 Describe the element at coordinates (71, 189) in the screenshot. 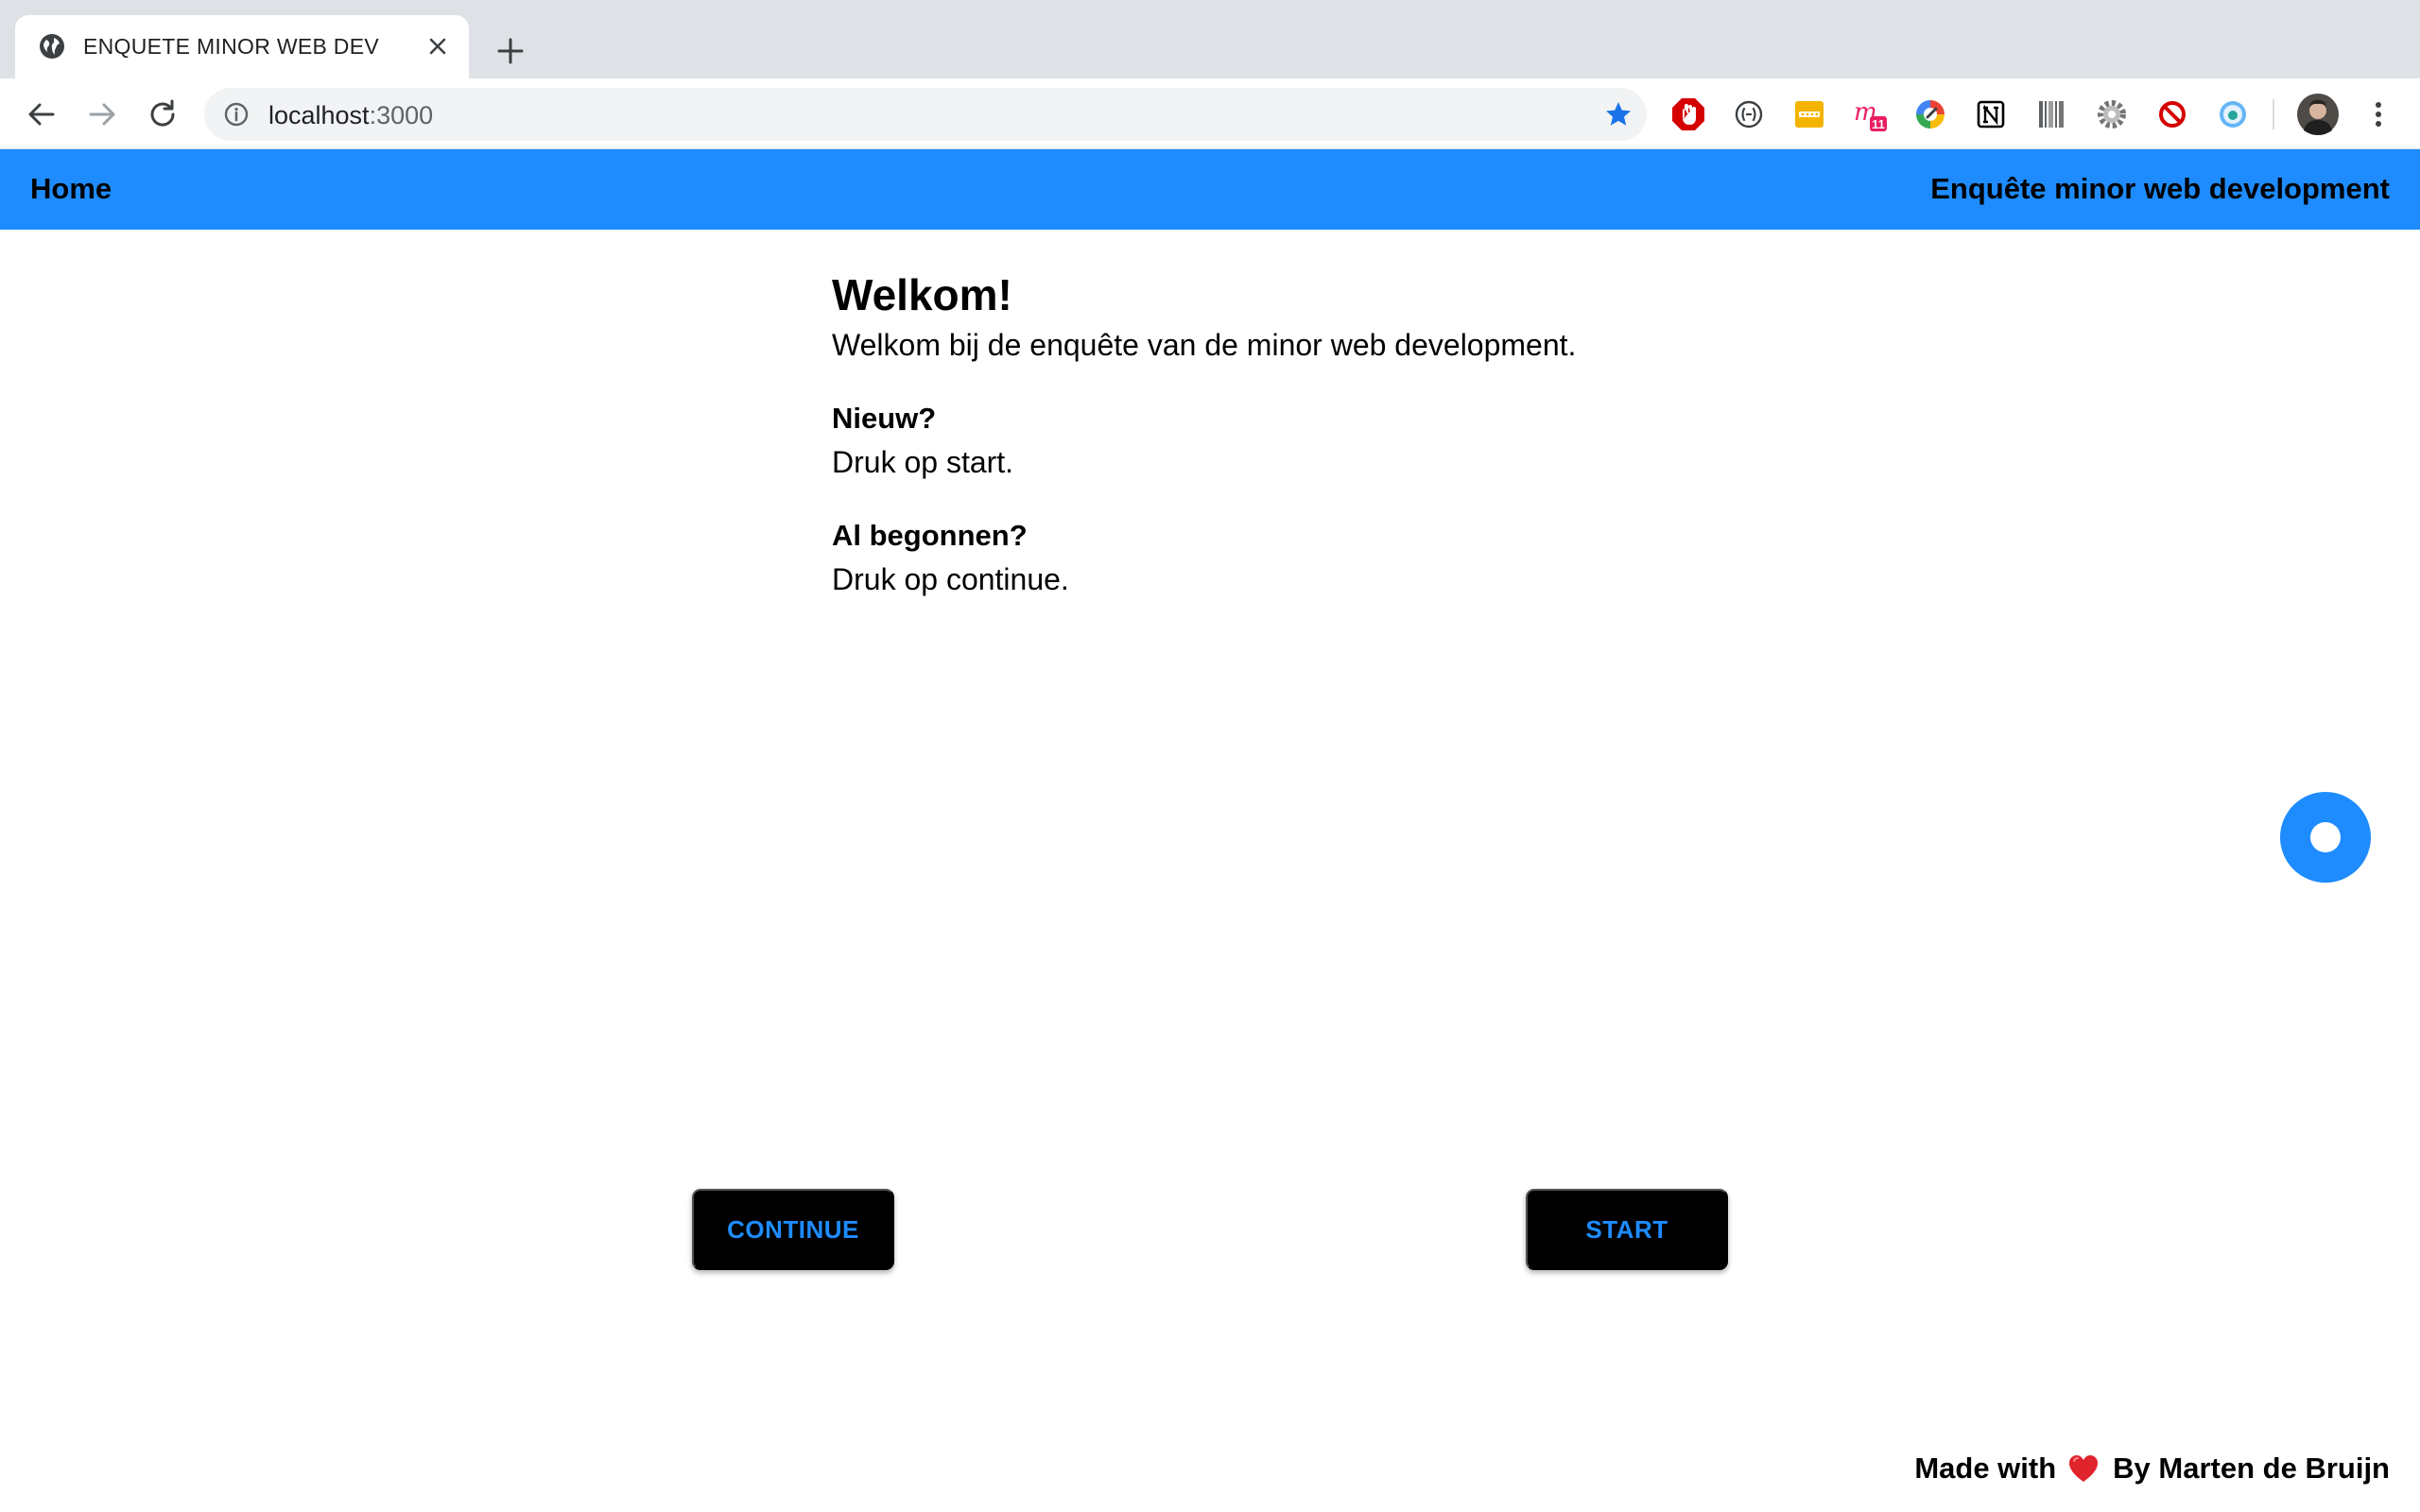

I see `home-link: Home` at that location.